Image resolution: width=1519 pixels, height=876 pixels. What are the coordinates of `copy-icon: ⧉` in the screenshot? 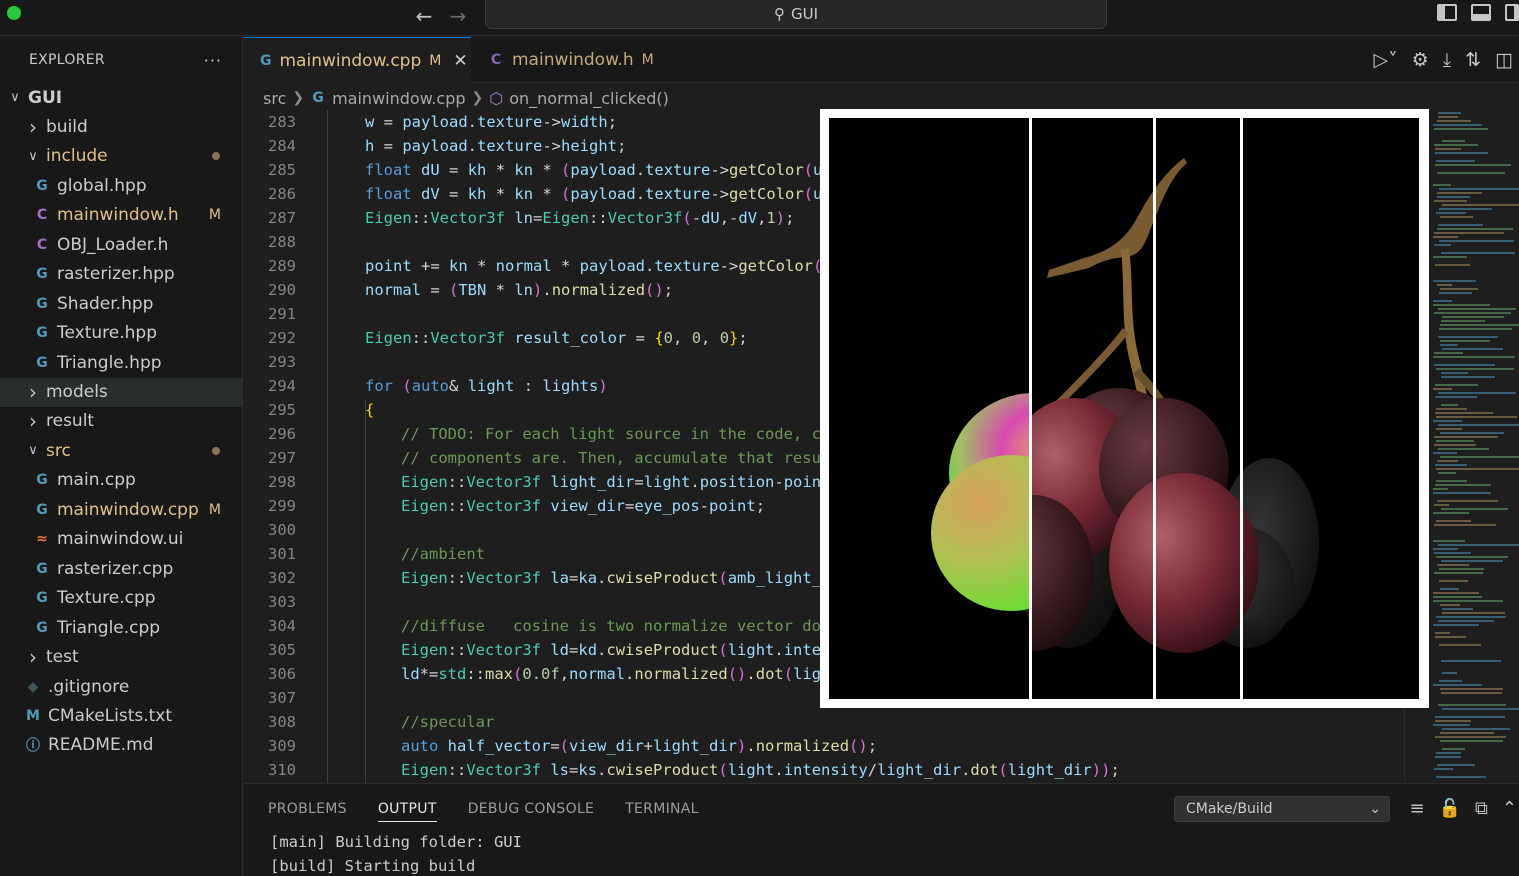 It's located at (1481, 808).